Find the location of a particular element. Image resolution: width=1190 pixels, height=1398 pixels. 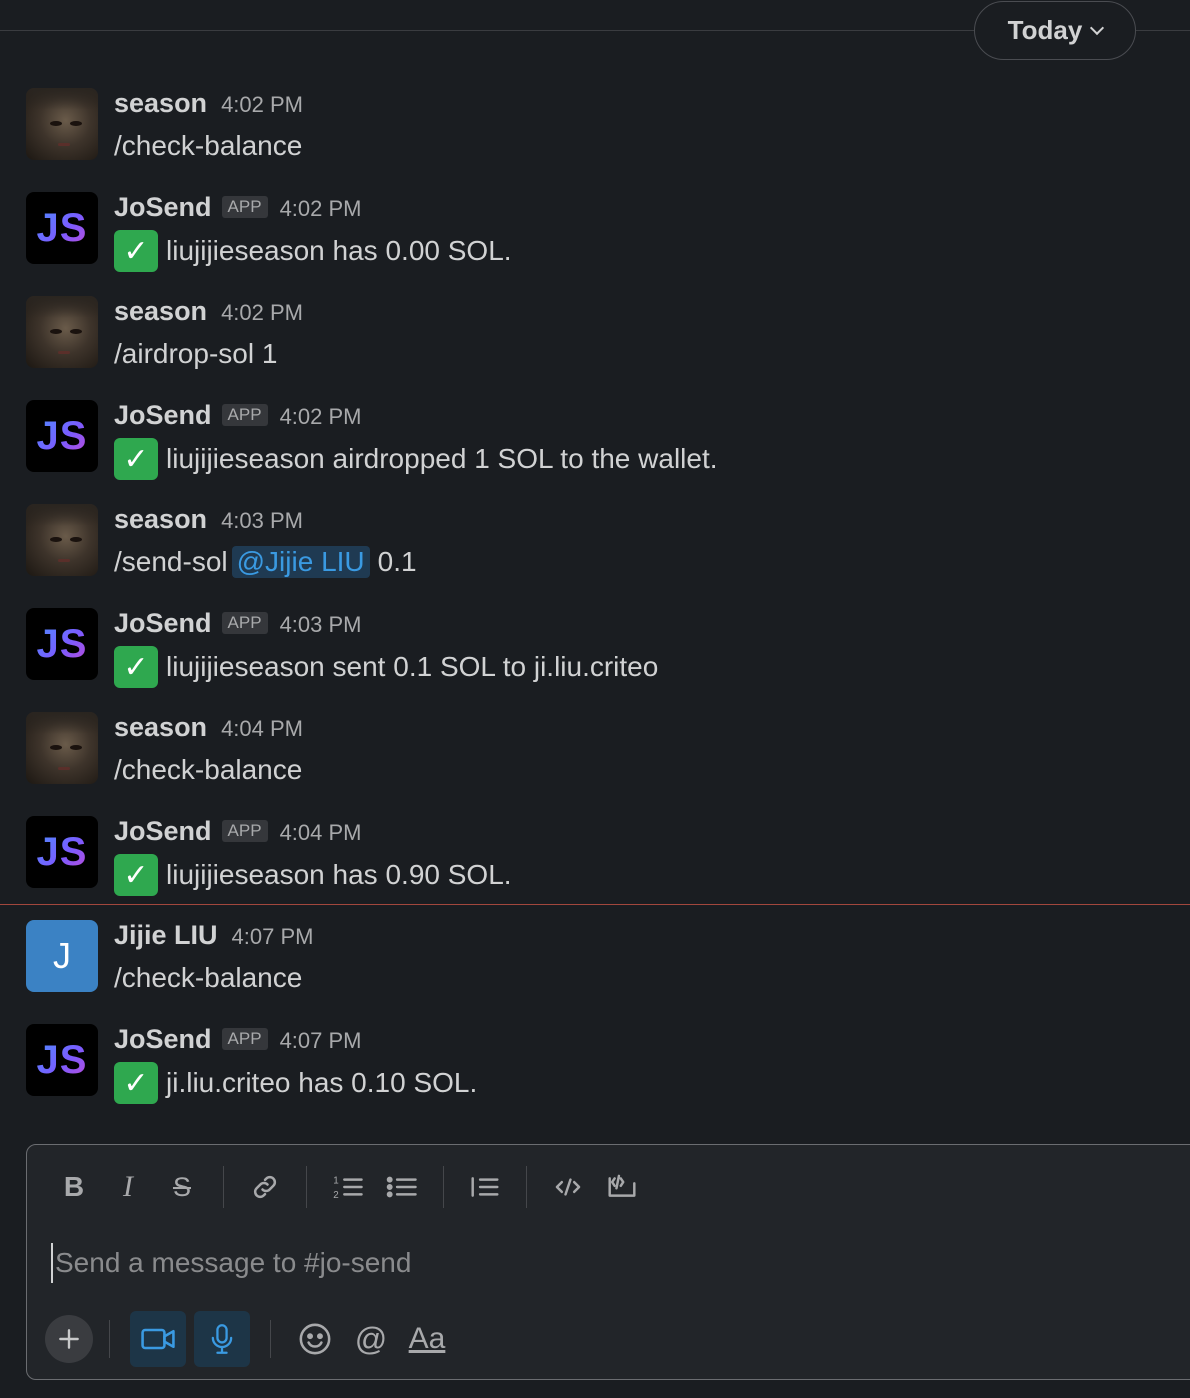

at-icon: @ is located at coordinates (371, 1338).